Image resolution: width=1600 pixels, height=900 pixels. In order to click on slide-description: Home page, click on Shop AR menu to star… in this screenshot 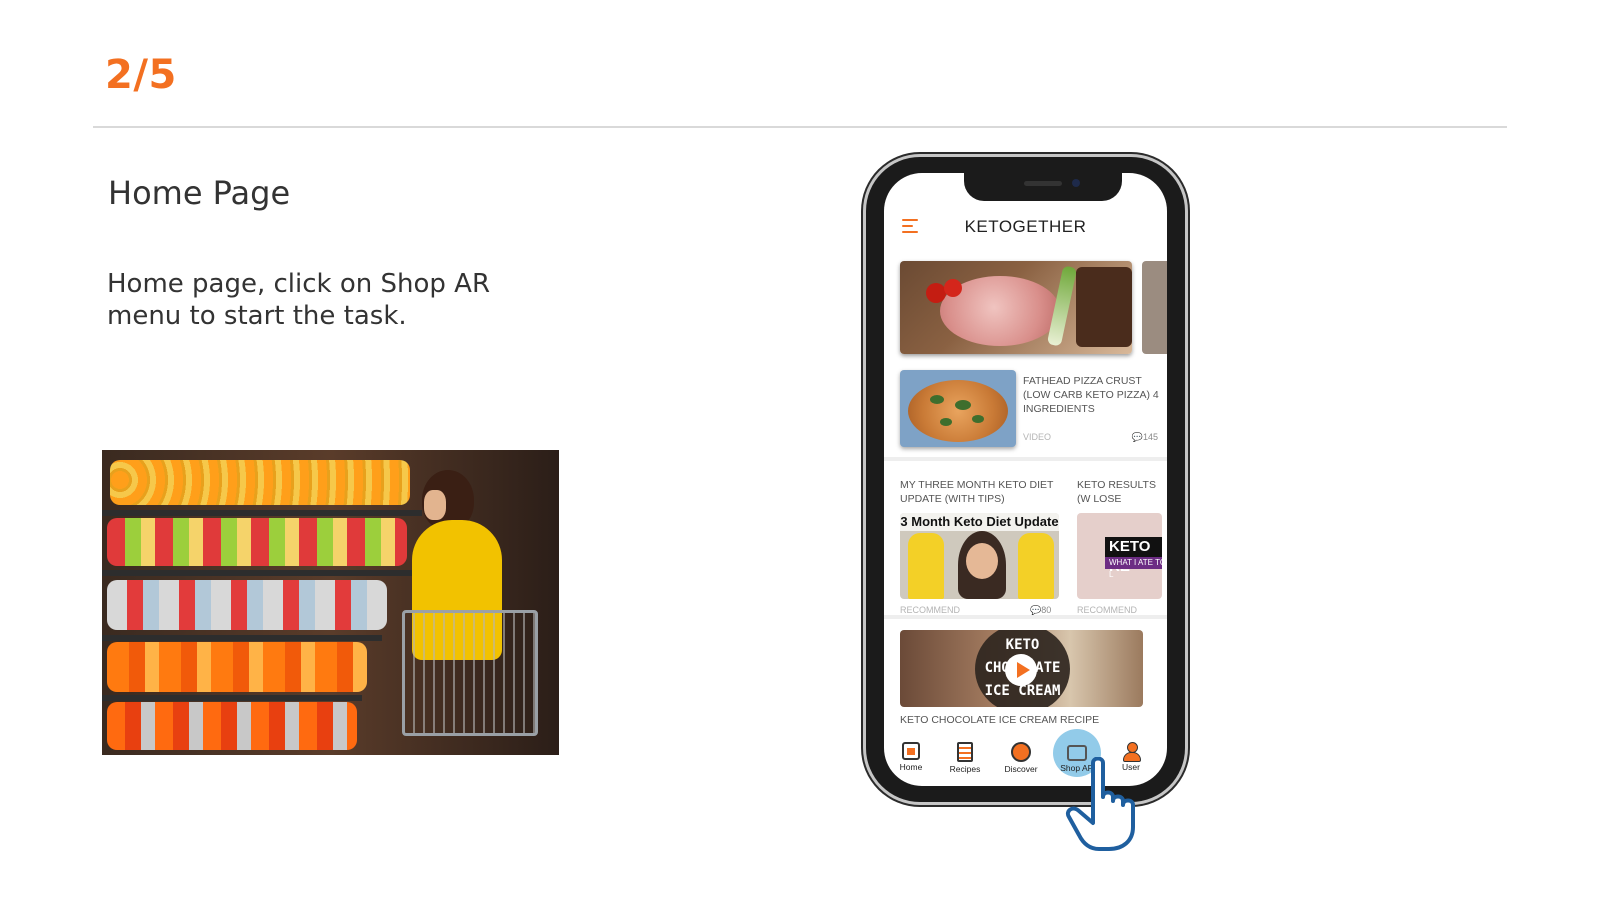, I will do `click(299, 300)`.